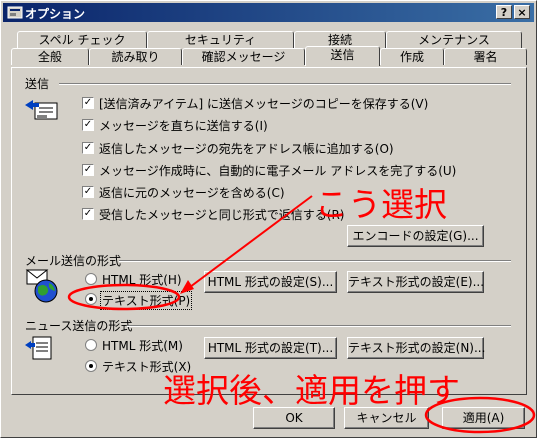 This screenshot has height=438, width=537. Describe the element at coordinates (91, 366) in the screenshot. I see `news-text-radio` at that location.